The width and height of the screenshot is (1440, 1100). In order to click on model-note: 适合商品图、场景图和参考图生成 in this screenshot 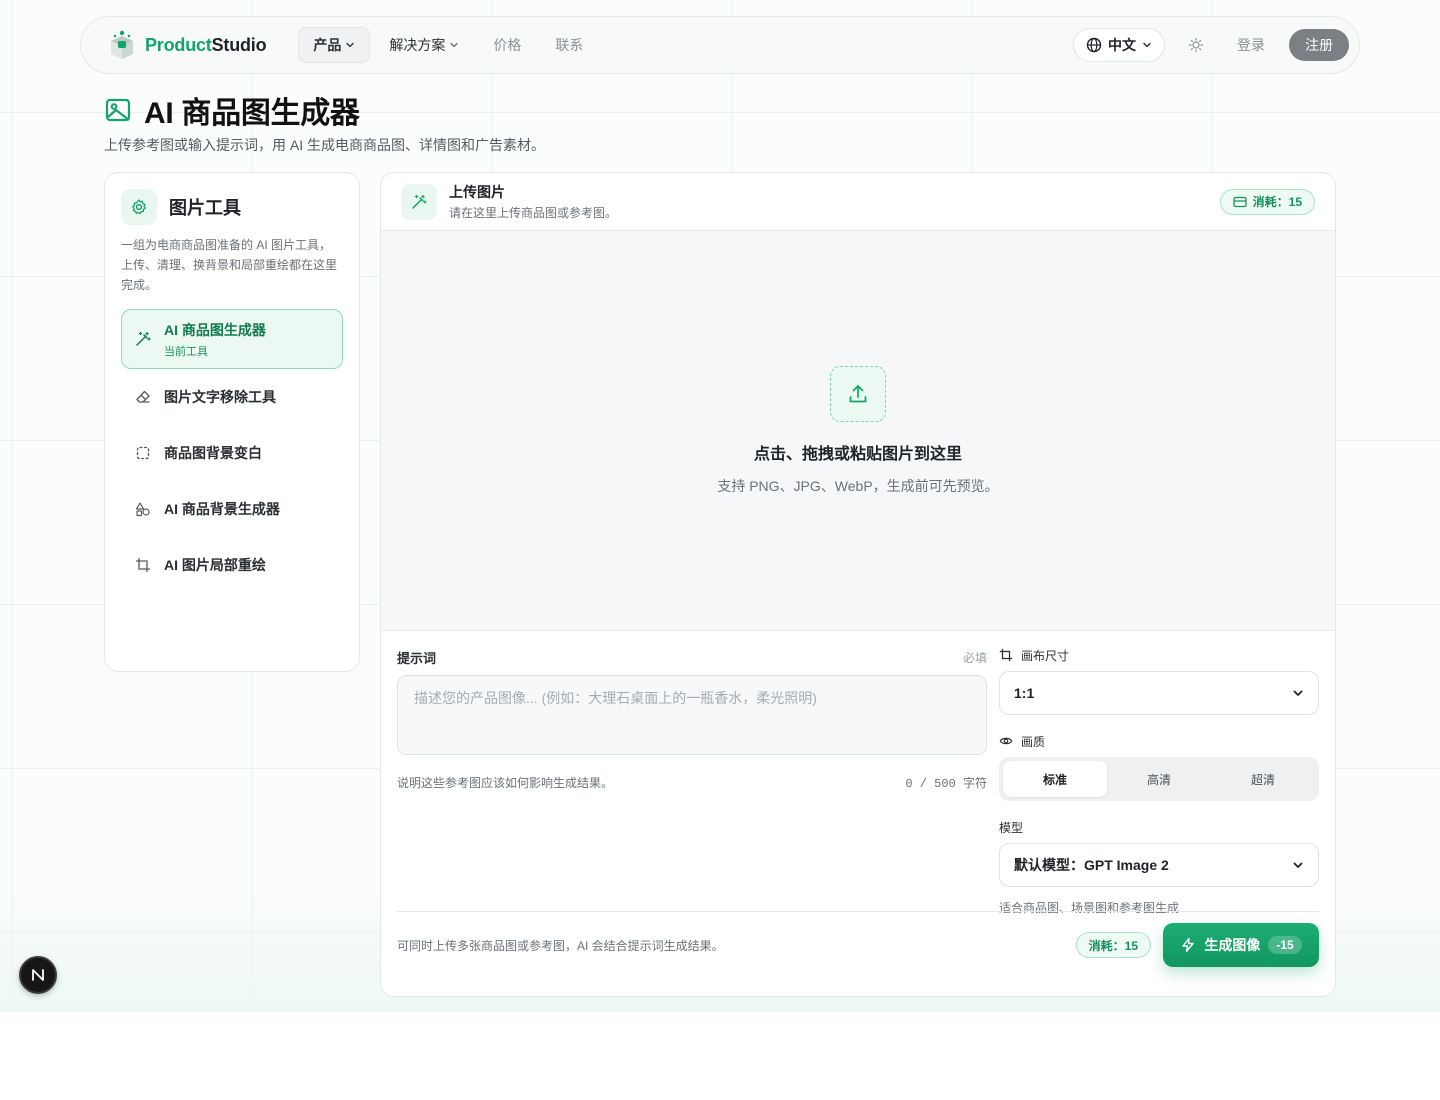, I will do `click(1089, 908)`.